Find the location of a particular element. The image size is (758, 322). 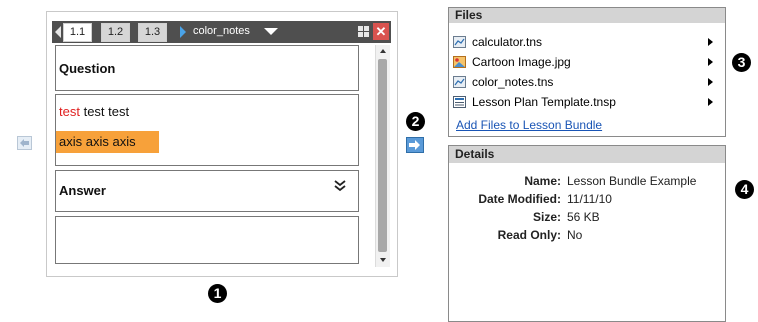

answer-title: Answer is located at coordinates (82, 190).